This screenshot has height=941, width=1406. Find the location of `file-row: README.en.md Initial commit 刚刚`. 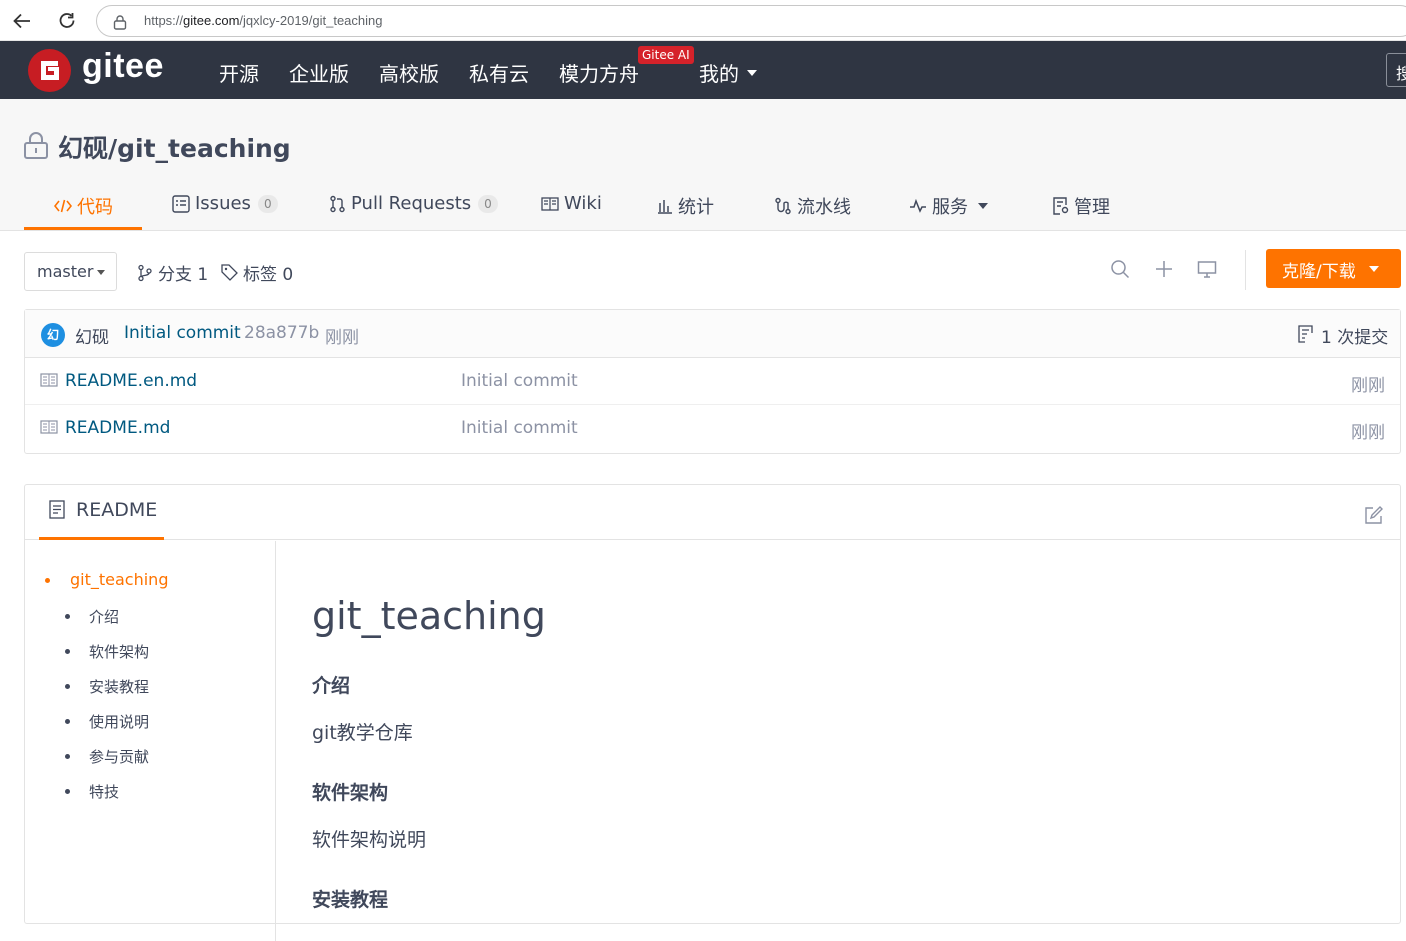

file-row: README.en.md Initial commit 刚刚 is located at coordinates (712, 381).